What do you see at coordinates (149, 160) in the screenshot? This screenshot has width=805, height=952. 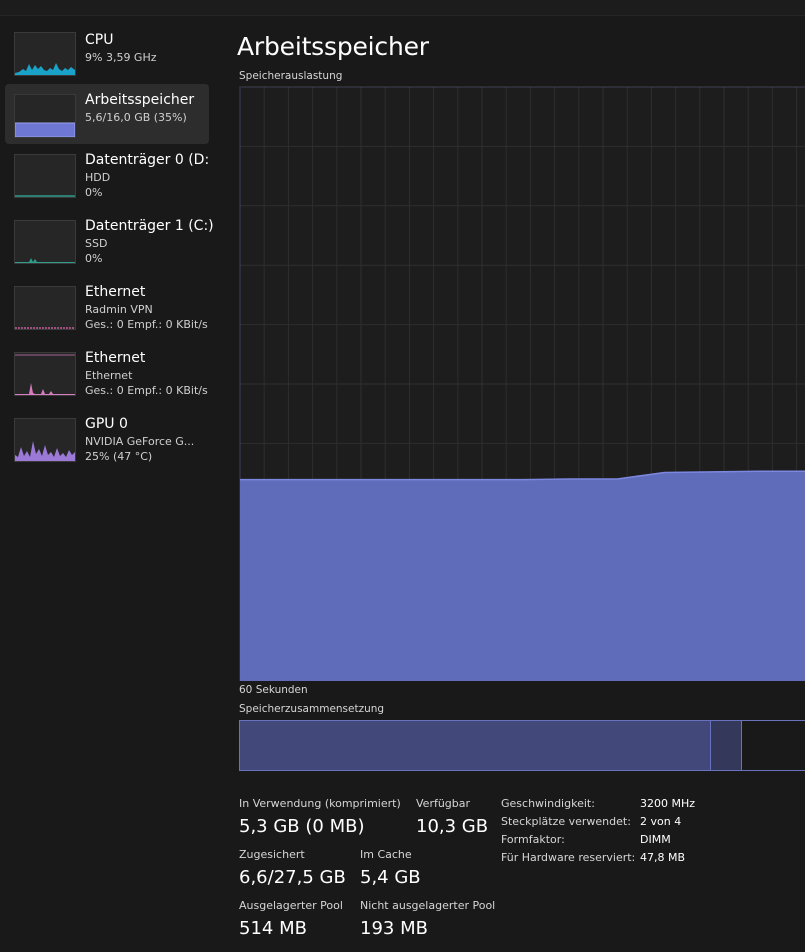 I see `sidebar-item-title: Datenträger 0 (D: E` at bounding box center [149, 160].